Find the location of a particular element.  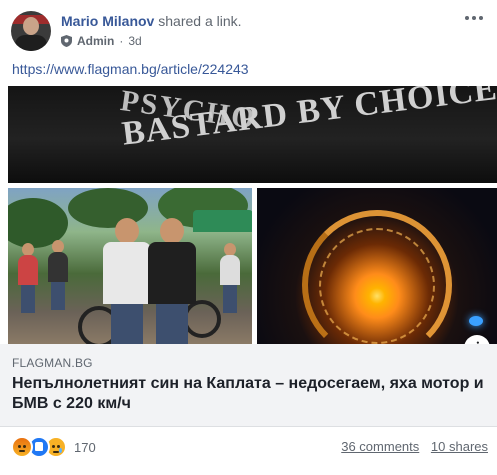

angry-icon is located at coordinates (22, 447).